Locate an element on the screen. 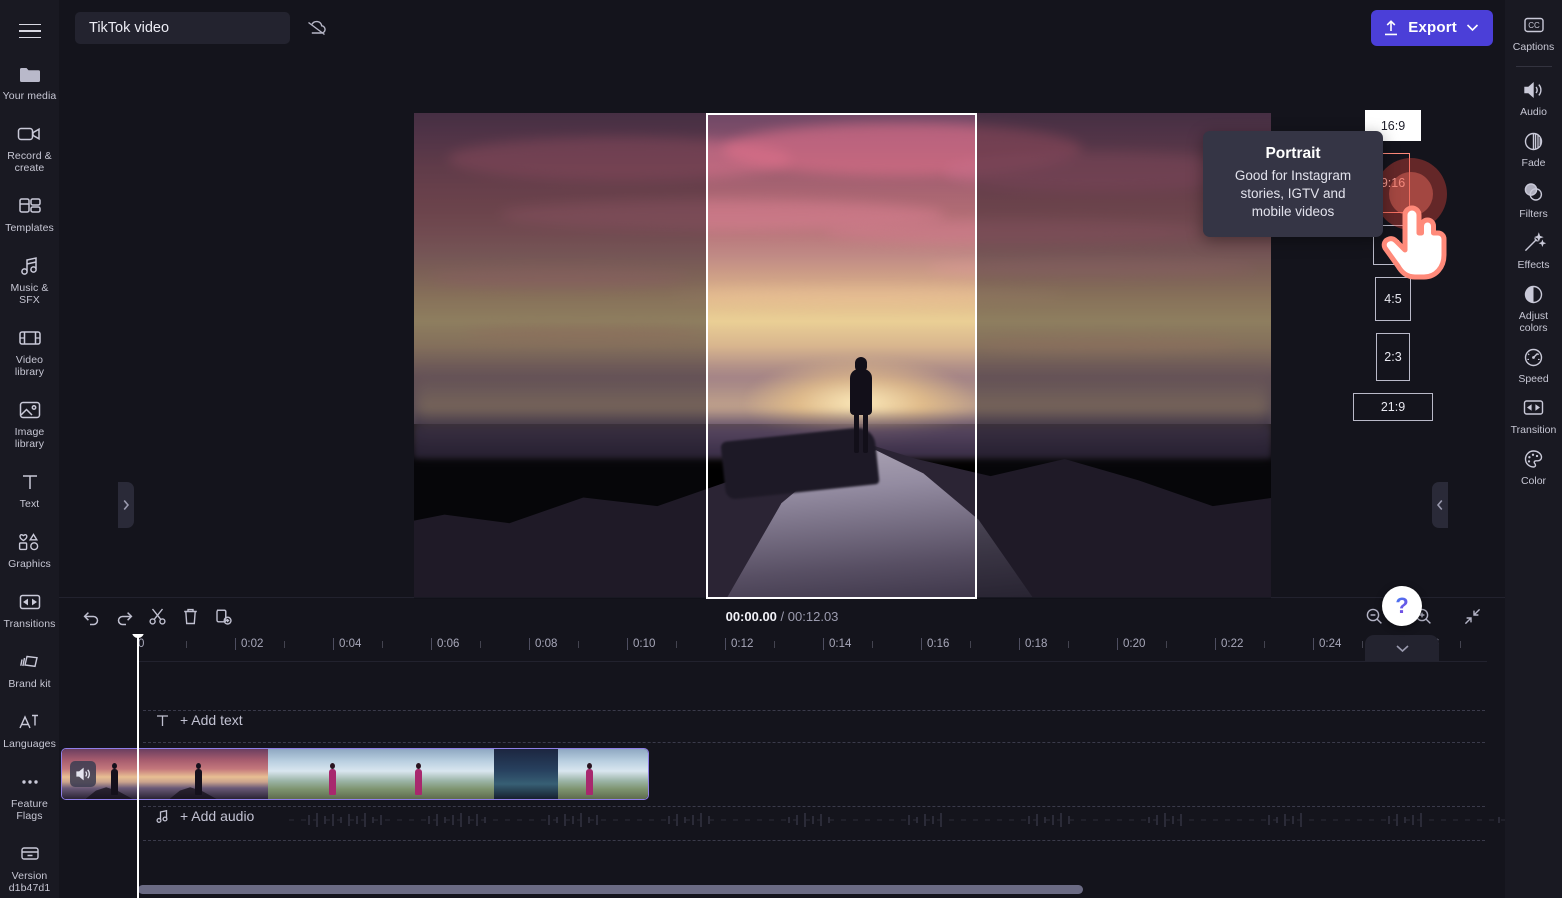 The height and width of the screenshot is (898, 1562). total-time: 00:12.03 is located at coordinates (813, 616).